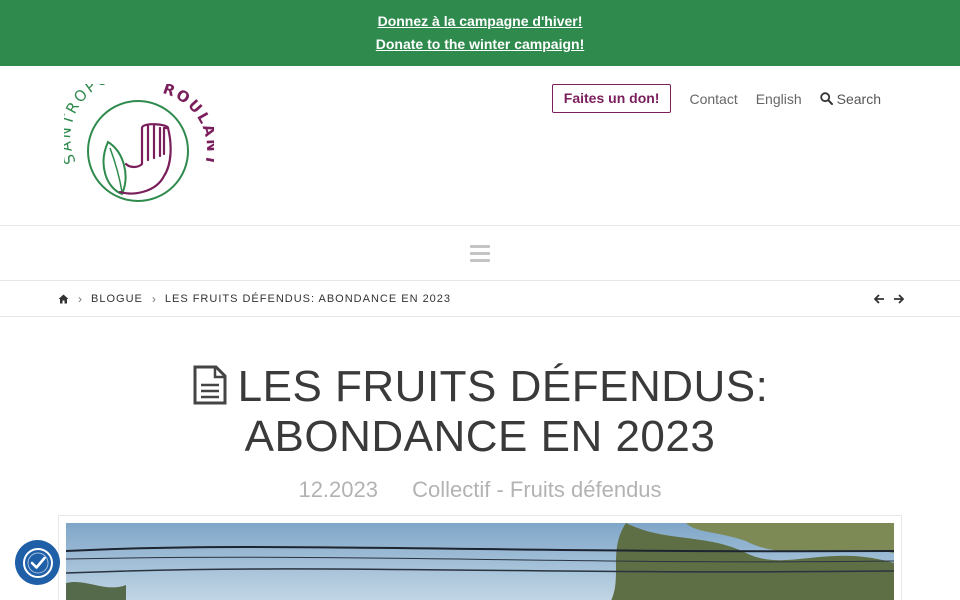 Image resolution: width=960 pixels, height=600 pixels. Describe the element at coordinates (713, 99) in the screenshot. I see `contact-link: Contact` at that location.